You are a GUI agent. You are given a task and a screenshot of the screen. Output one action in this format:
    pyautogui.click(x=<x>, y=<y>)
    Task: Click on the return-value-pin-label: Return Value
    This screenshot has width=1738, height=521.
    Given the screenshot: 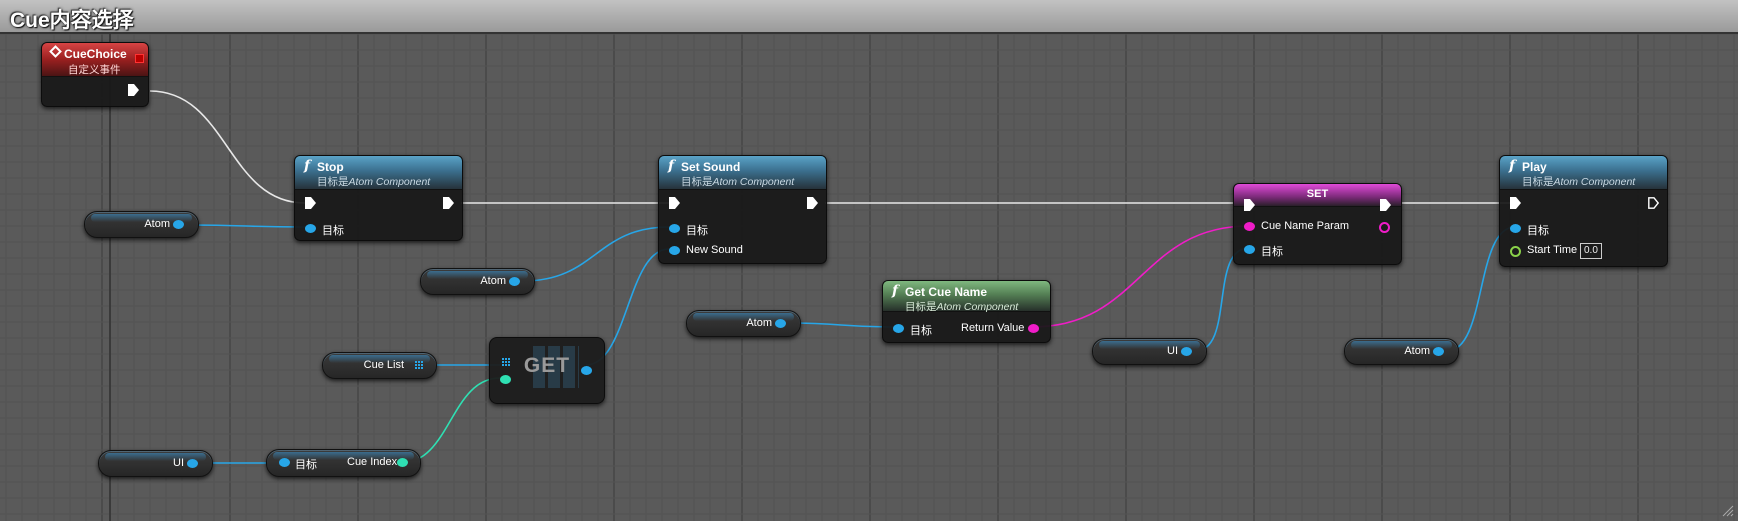 What is the action you would take?
    pyautogui.click(x=993, y=328)
    